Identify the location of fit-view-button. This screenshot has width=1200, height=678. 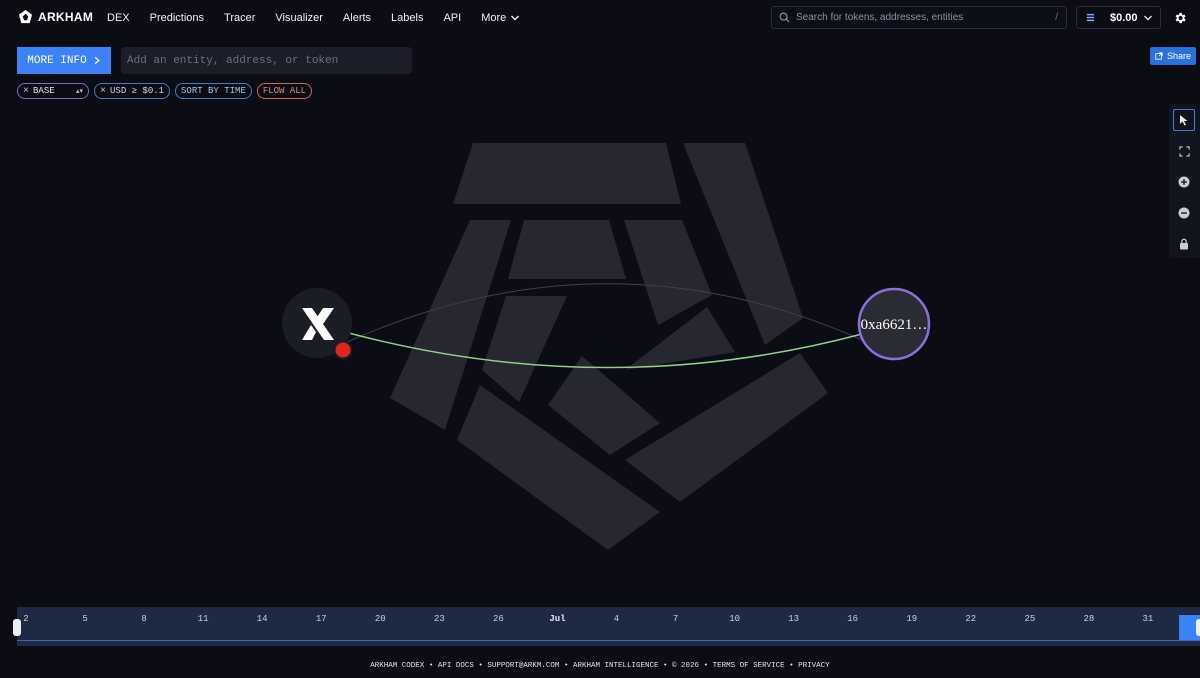
(1184, 151).